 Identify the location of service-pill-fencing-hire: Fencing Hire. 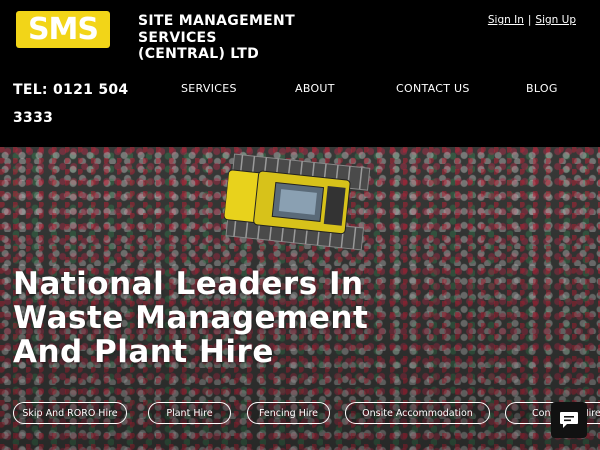
(288, 413).